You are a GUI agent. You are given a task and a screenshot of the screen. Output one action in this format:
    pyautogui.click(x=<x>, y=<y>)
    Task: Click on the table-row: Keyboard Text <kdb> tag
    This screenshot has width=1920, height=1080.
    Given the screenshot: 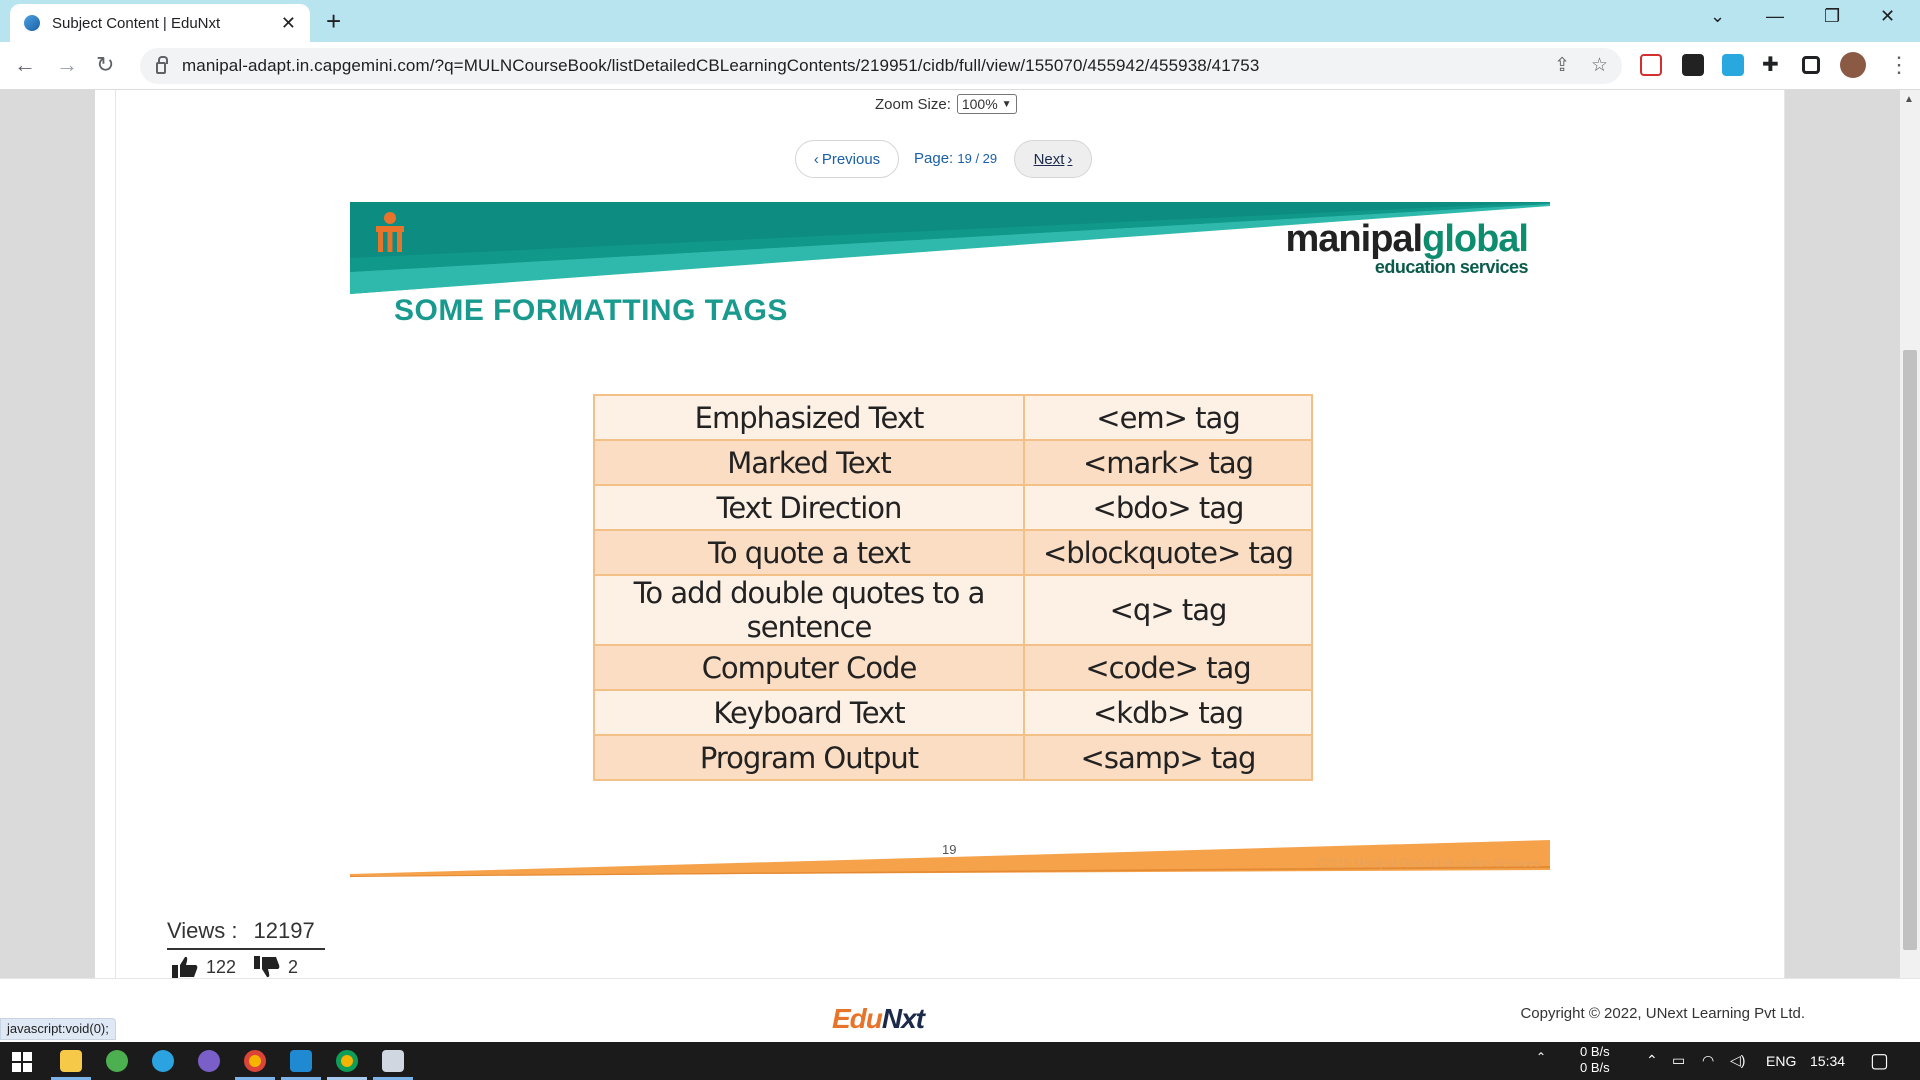 What is the action you would take?
    pyautogui.click(x=953, y=712)
    